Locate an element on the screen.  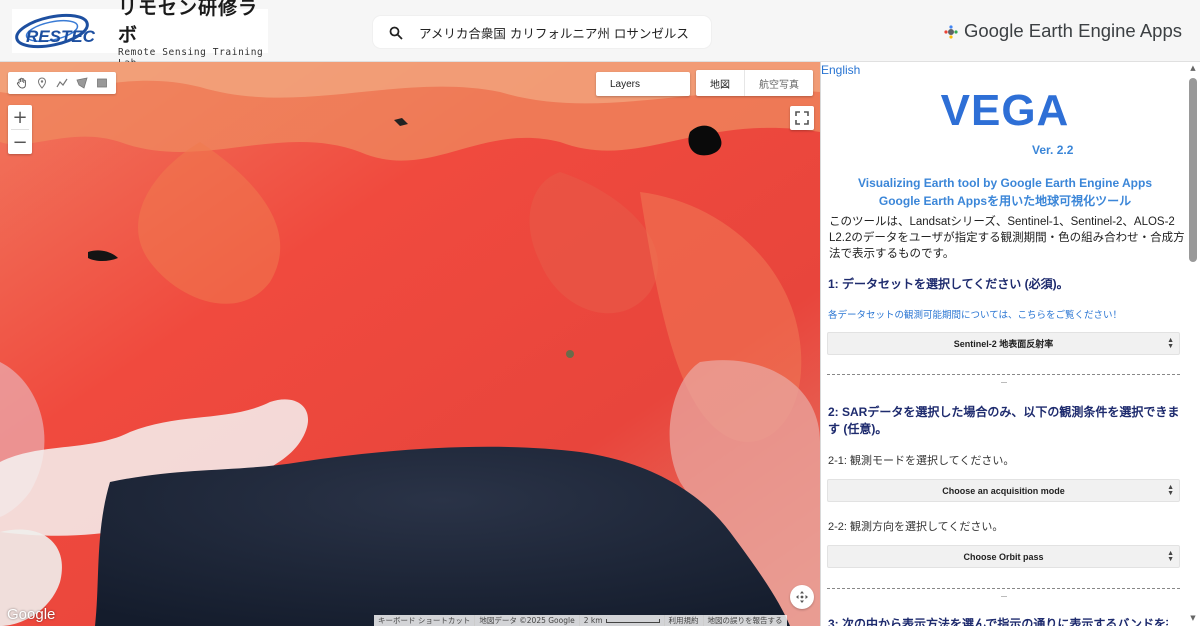
map-data-credit: 地図データ ©2025 Google is located at coordinates (527, 620).